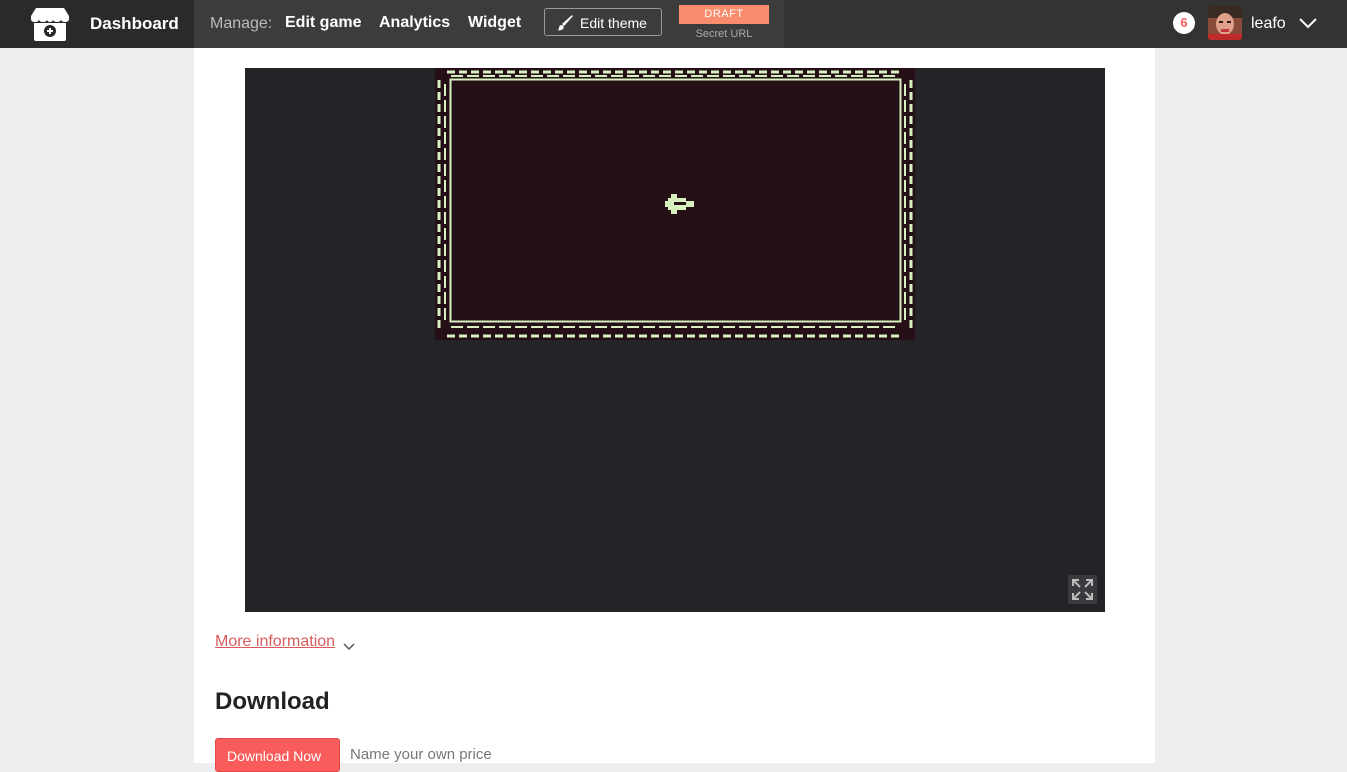 The height and width of the screenshot is (772, 1347). Describe the element at coordinates (272, 701) in the screenshot. I see `download-heading: Download` at that location.